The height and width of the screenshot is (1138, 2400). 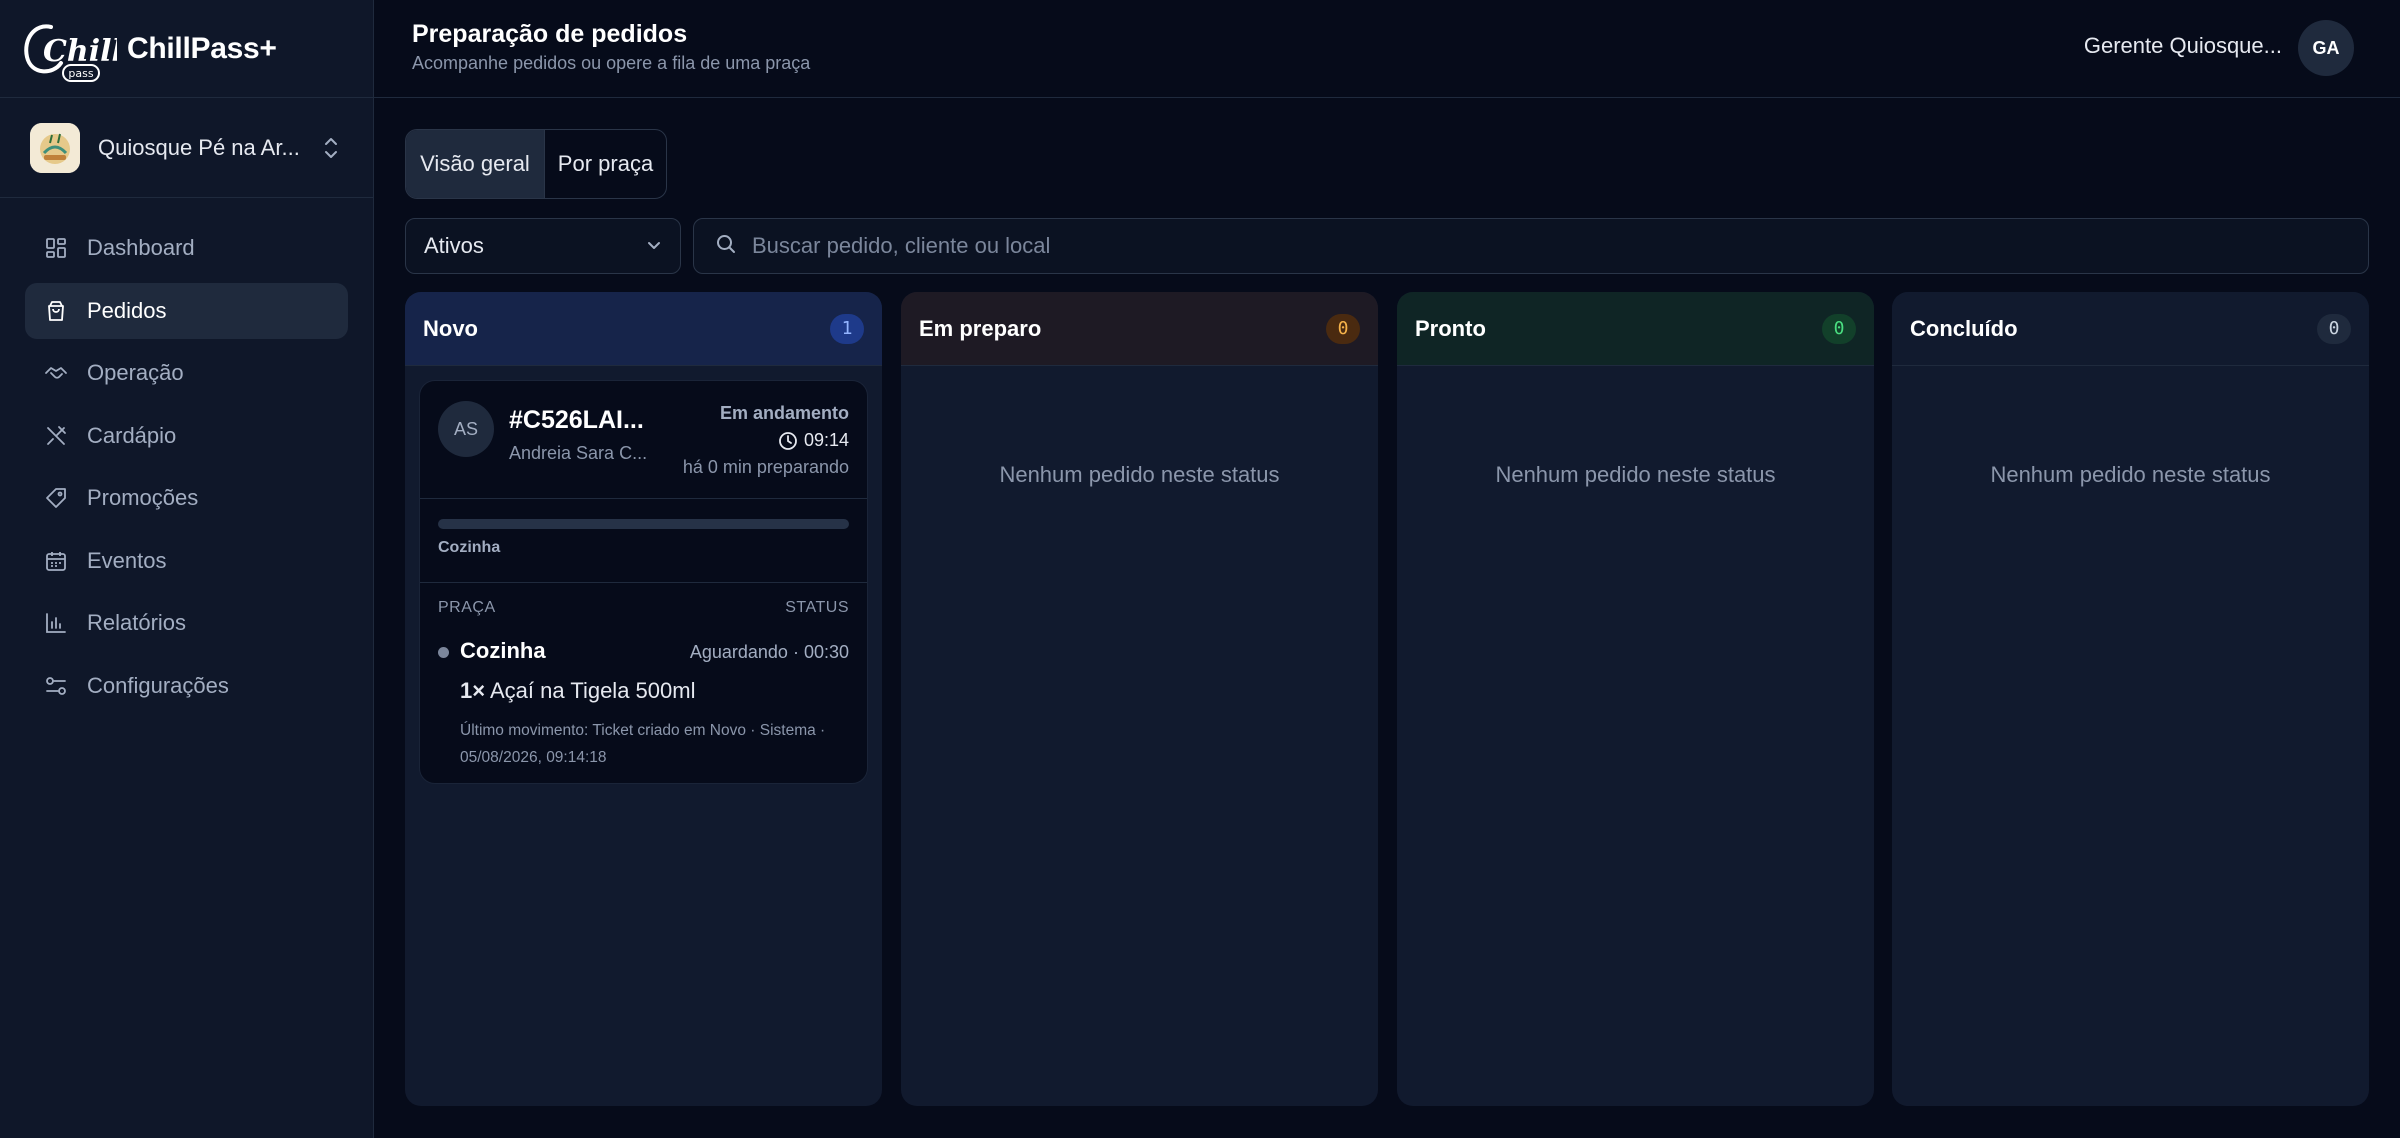 I want to click on sliders-icon, so click(x=56, y=686).